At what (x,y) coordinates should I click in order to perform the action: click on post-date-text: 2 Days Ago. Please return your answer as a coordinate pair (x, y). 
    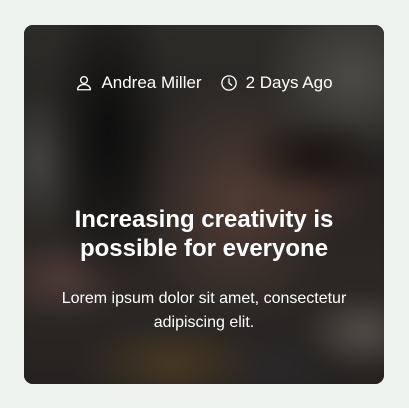
    Looking at the image, I should click on (289, 82).